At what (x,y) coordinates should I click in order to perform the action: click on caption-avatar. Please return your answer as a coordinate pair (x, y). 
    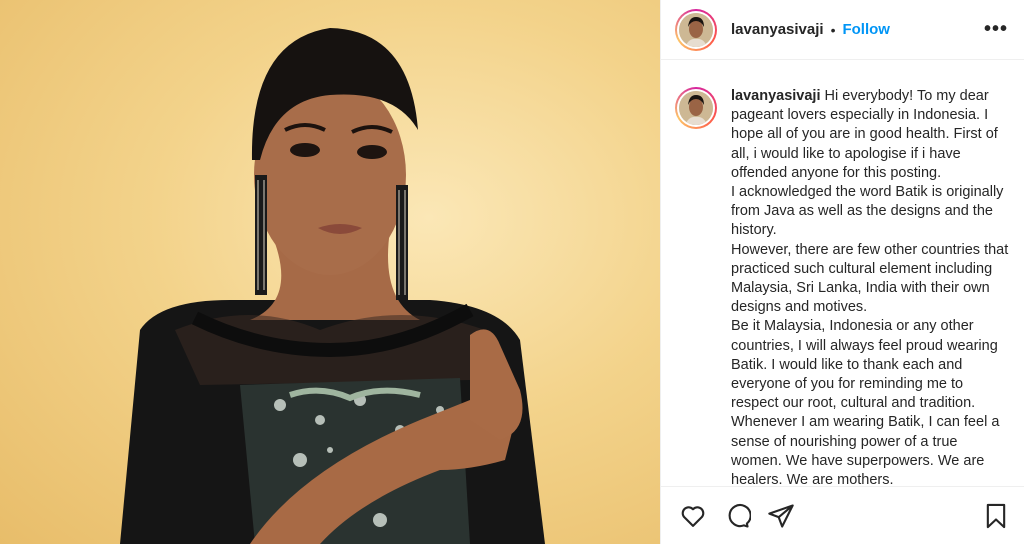
    Looking at the image, I should click on (696, 108).